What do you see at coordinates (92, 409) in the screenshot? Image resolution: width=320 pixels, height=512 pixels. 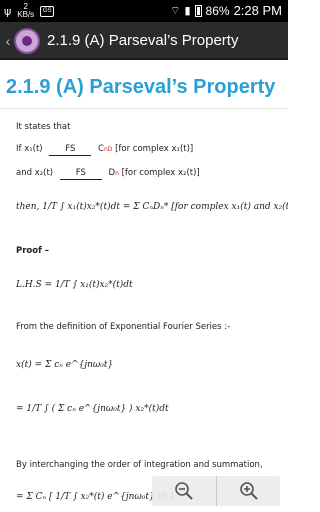 I see `doc-equation: = 1/T ∫ ( Σ cₙ e^{jnω₀t} ) x₂*(t)dt` at bounding box center [92, 409].